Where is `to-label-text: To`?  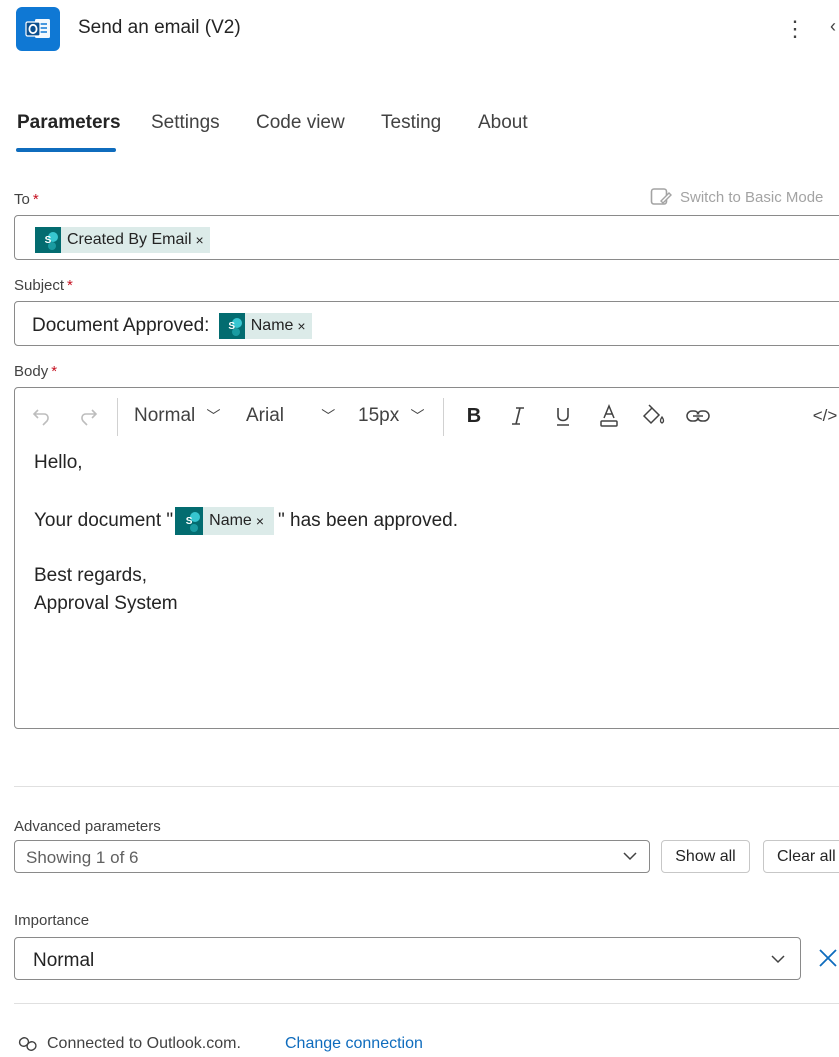
to-label-text: To is located at coordinates (22, 199).